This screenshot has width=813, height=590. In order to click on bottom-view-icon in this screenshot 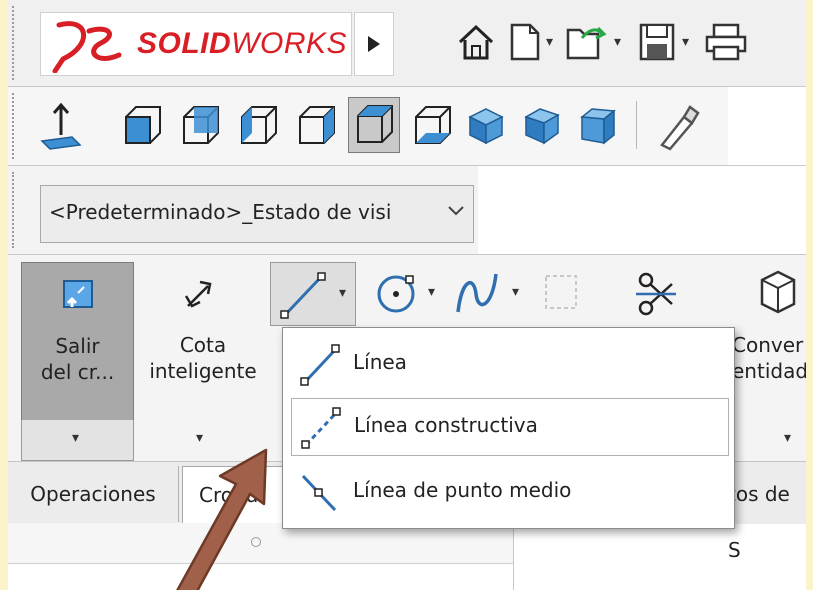, I will do `click(432, 126)`.